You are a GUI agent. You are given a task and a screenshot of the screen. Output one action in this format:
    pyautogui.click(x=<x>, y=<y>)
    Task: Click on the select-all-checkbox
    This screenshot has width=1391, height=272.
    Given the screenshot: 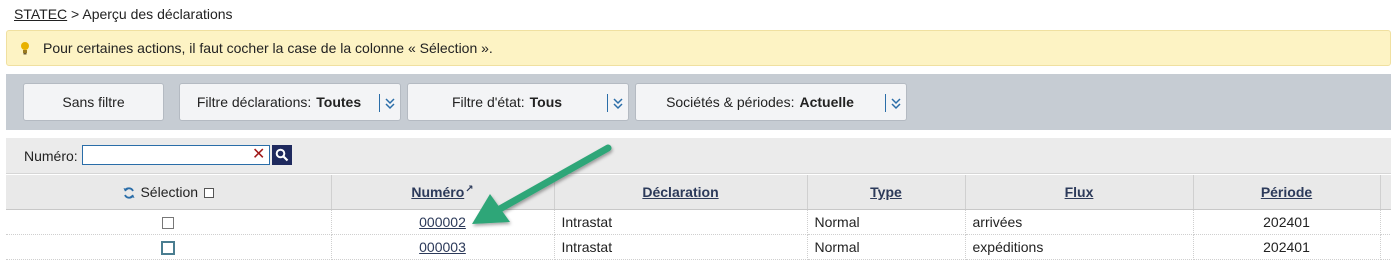 What is the action you would take?
    pyautogui.click(x=209, y=192)
    